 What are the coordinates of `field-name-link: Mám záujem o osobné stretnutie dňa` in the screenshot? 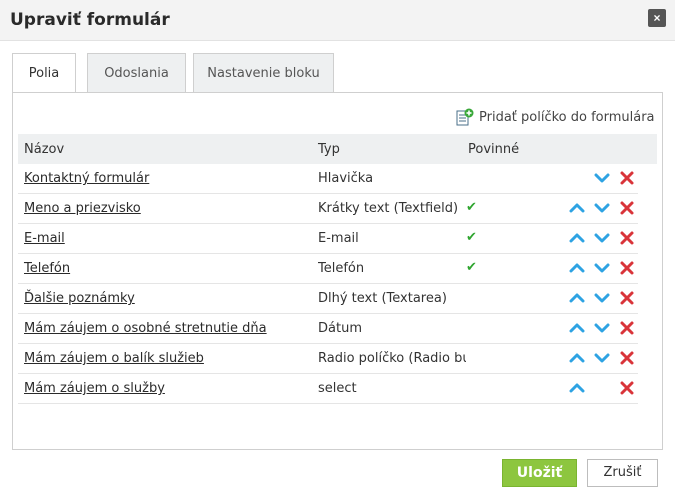 It's located at (145, 328).